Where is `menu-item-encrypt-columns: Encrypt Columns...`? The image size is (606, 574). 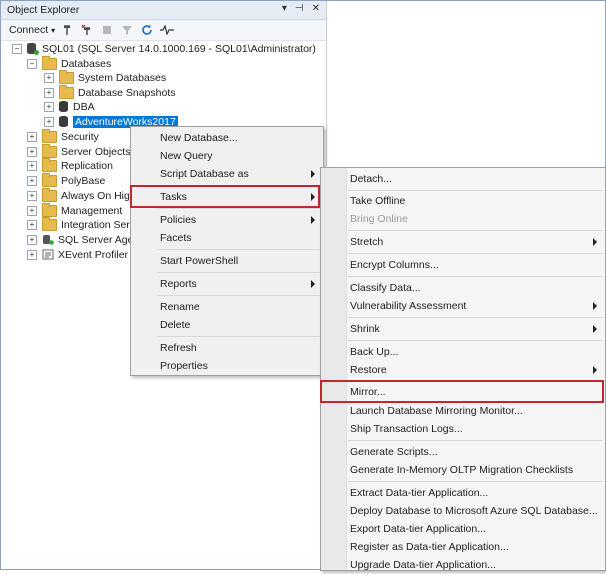 menu-item-encrypt-columns: Encrypt Columns... is located at coordinates (463, 265).